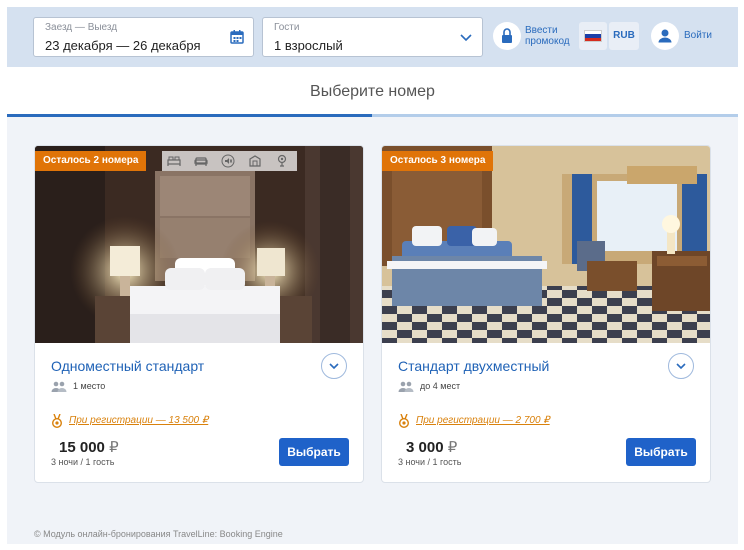 The height and width of the screenshot is (550, 744). What do you see at coordinates (483, 420) in the screenshot?
I see `registration-offer: При регистрации — 2 700 ₽` at bounding box center [483, 420].